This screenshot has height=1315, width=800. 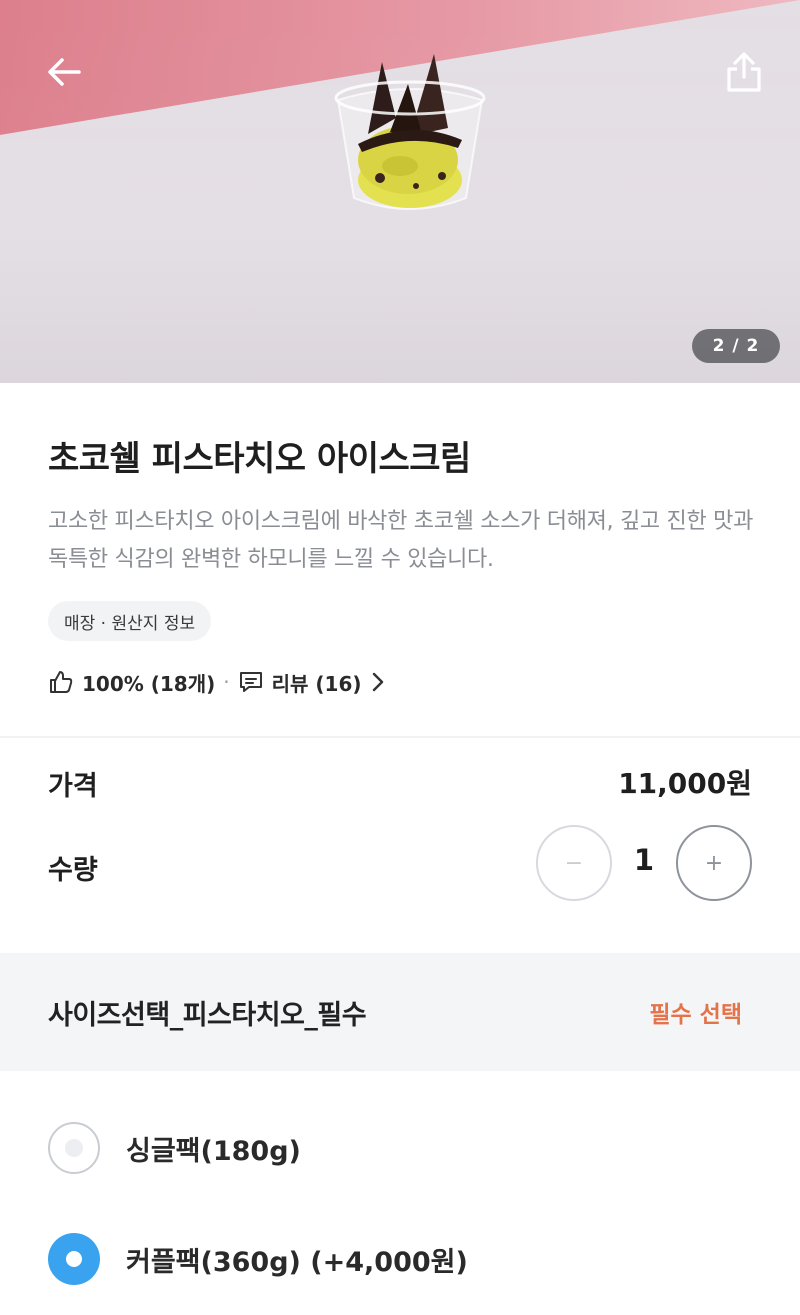 What do you see at coordinates (695, 1015) in the screenshot?
I see `required-badge: 필수 선택` at bounding box center [695, 1015].